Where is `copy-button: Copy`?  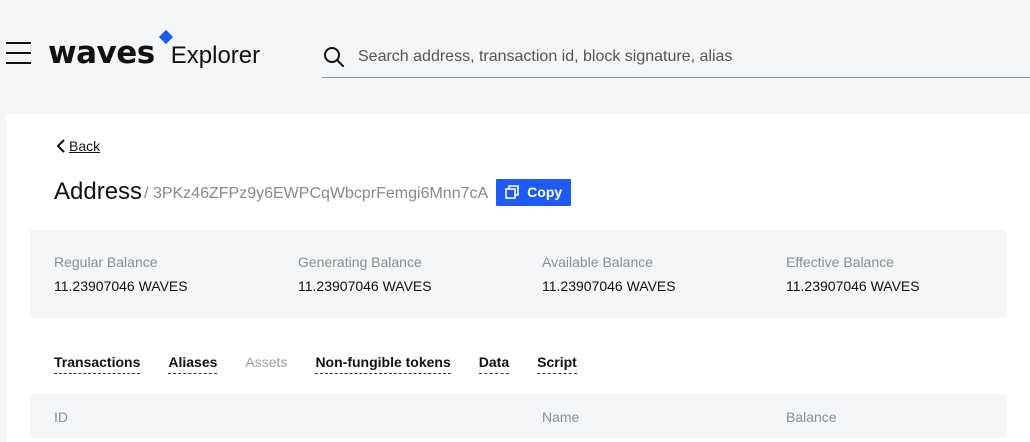 copy-button: Copy is located at coordinates (534, 192).